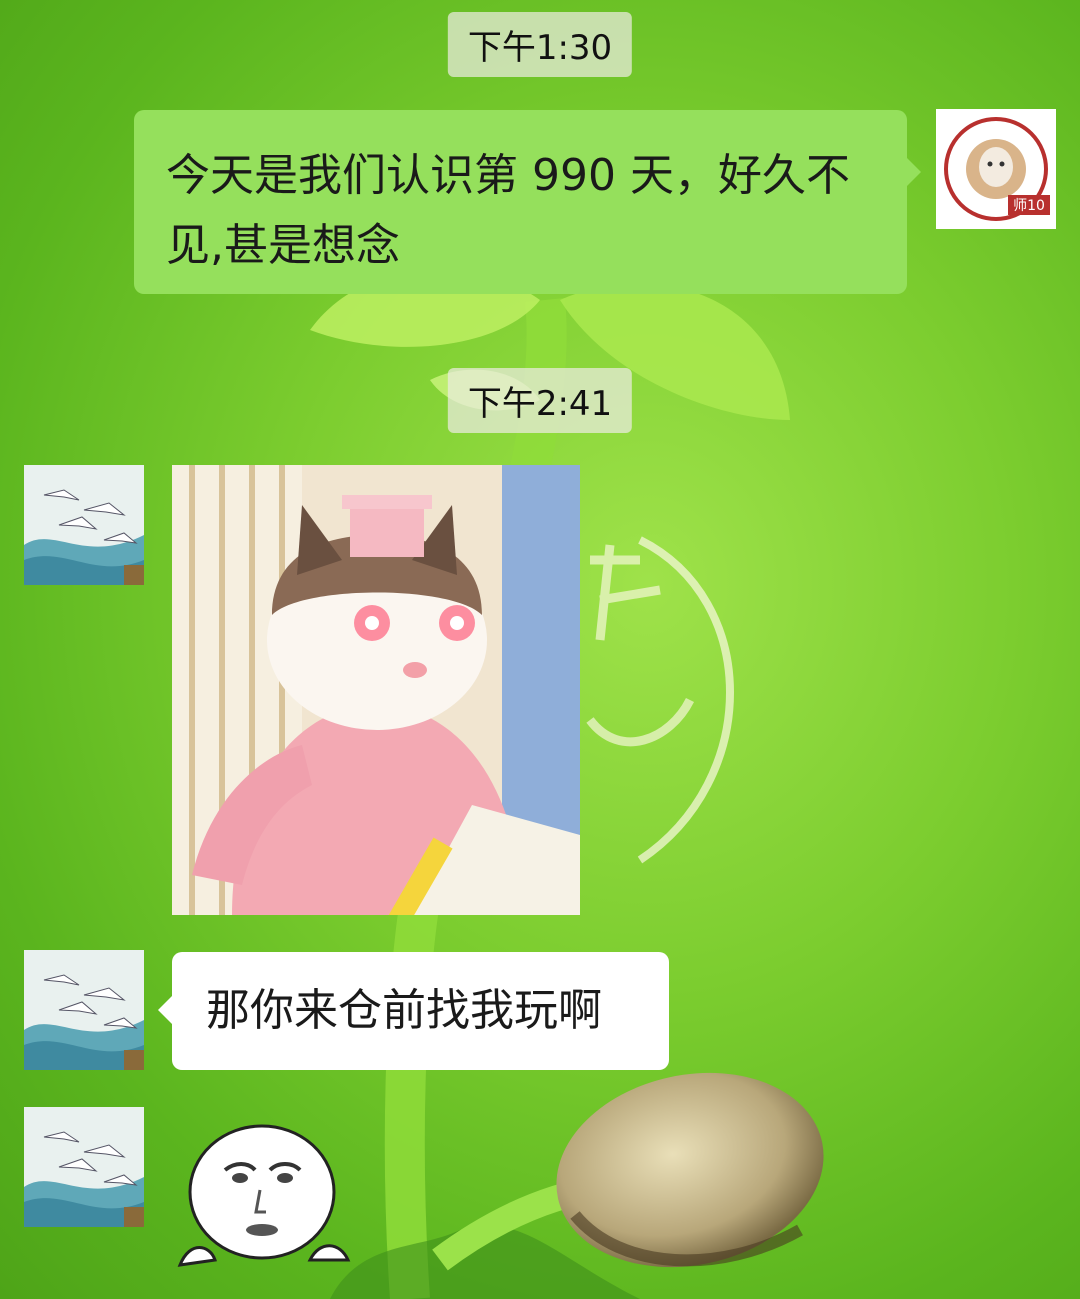 The height and width of the screenshot is (1299, 1080). I want to click on message-bubble-me: 今天是我们认识第 990 天，好久不 见,甚是想念, so click(527, 202).